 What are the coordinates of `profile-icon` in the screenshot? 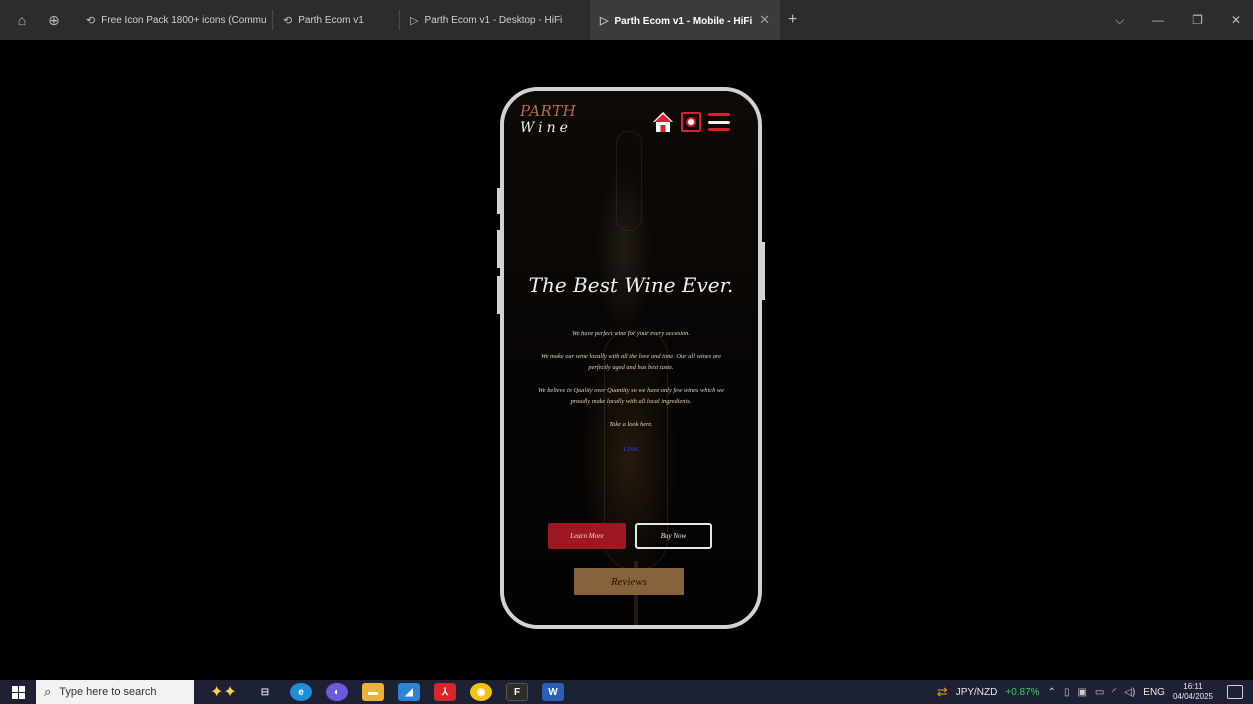 It's located at (691, 122).